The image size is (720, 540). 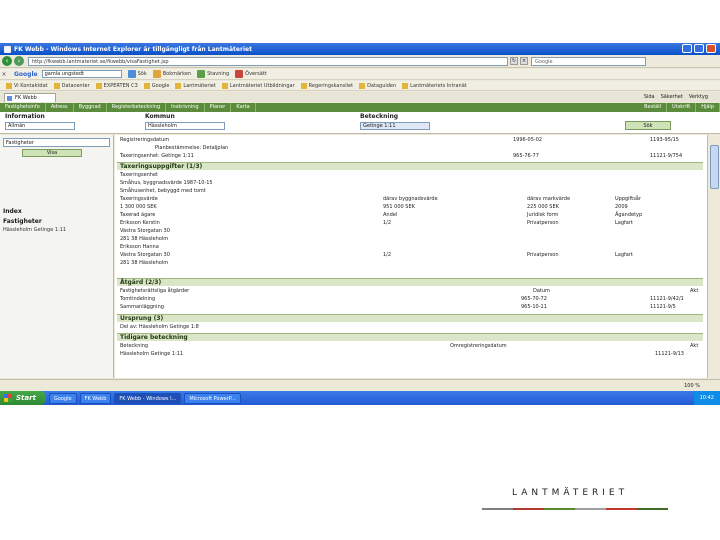 What do you see at coordinates (185, 107) in the screenshot?
I see `nav-inskrivning: Inskrivning` at bounding box center [185, 107].